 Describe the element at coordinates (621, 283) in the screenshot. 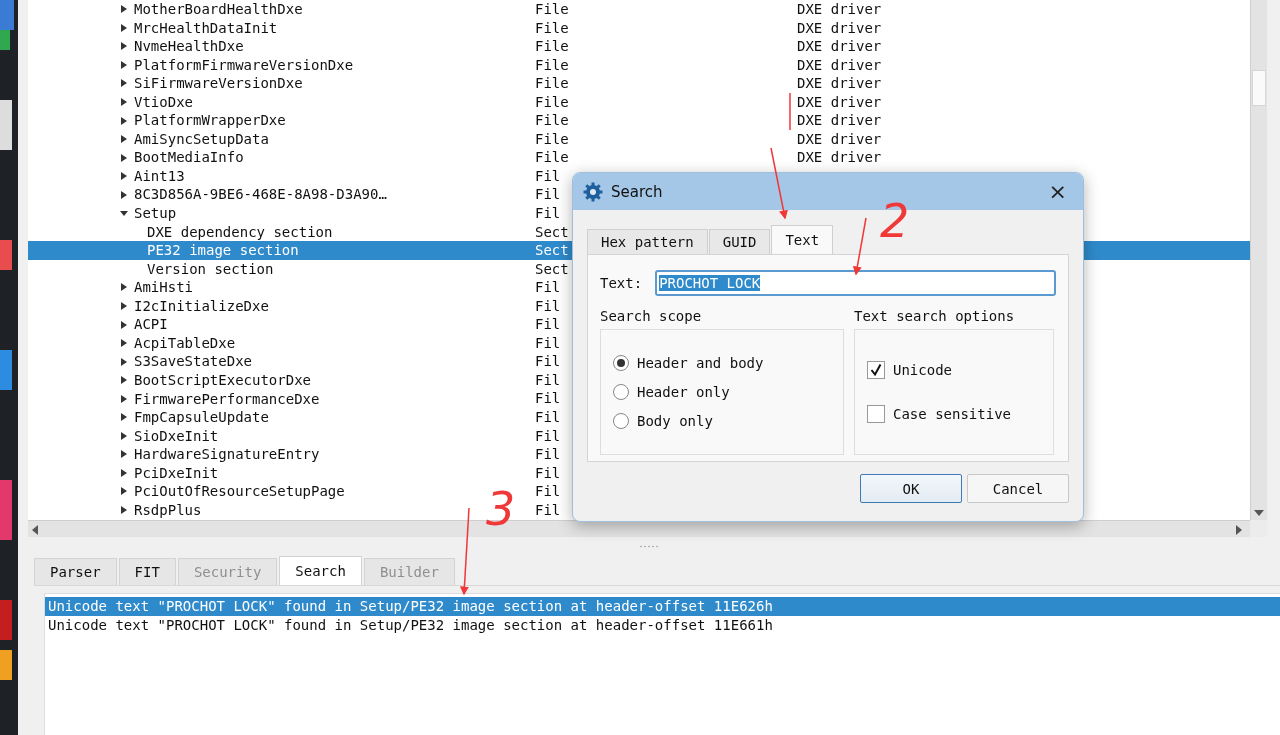

I see `text-label: Text:` at that location.